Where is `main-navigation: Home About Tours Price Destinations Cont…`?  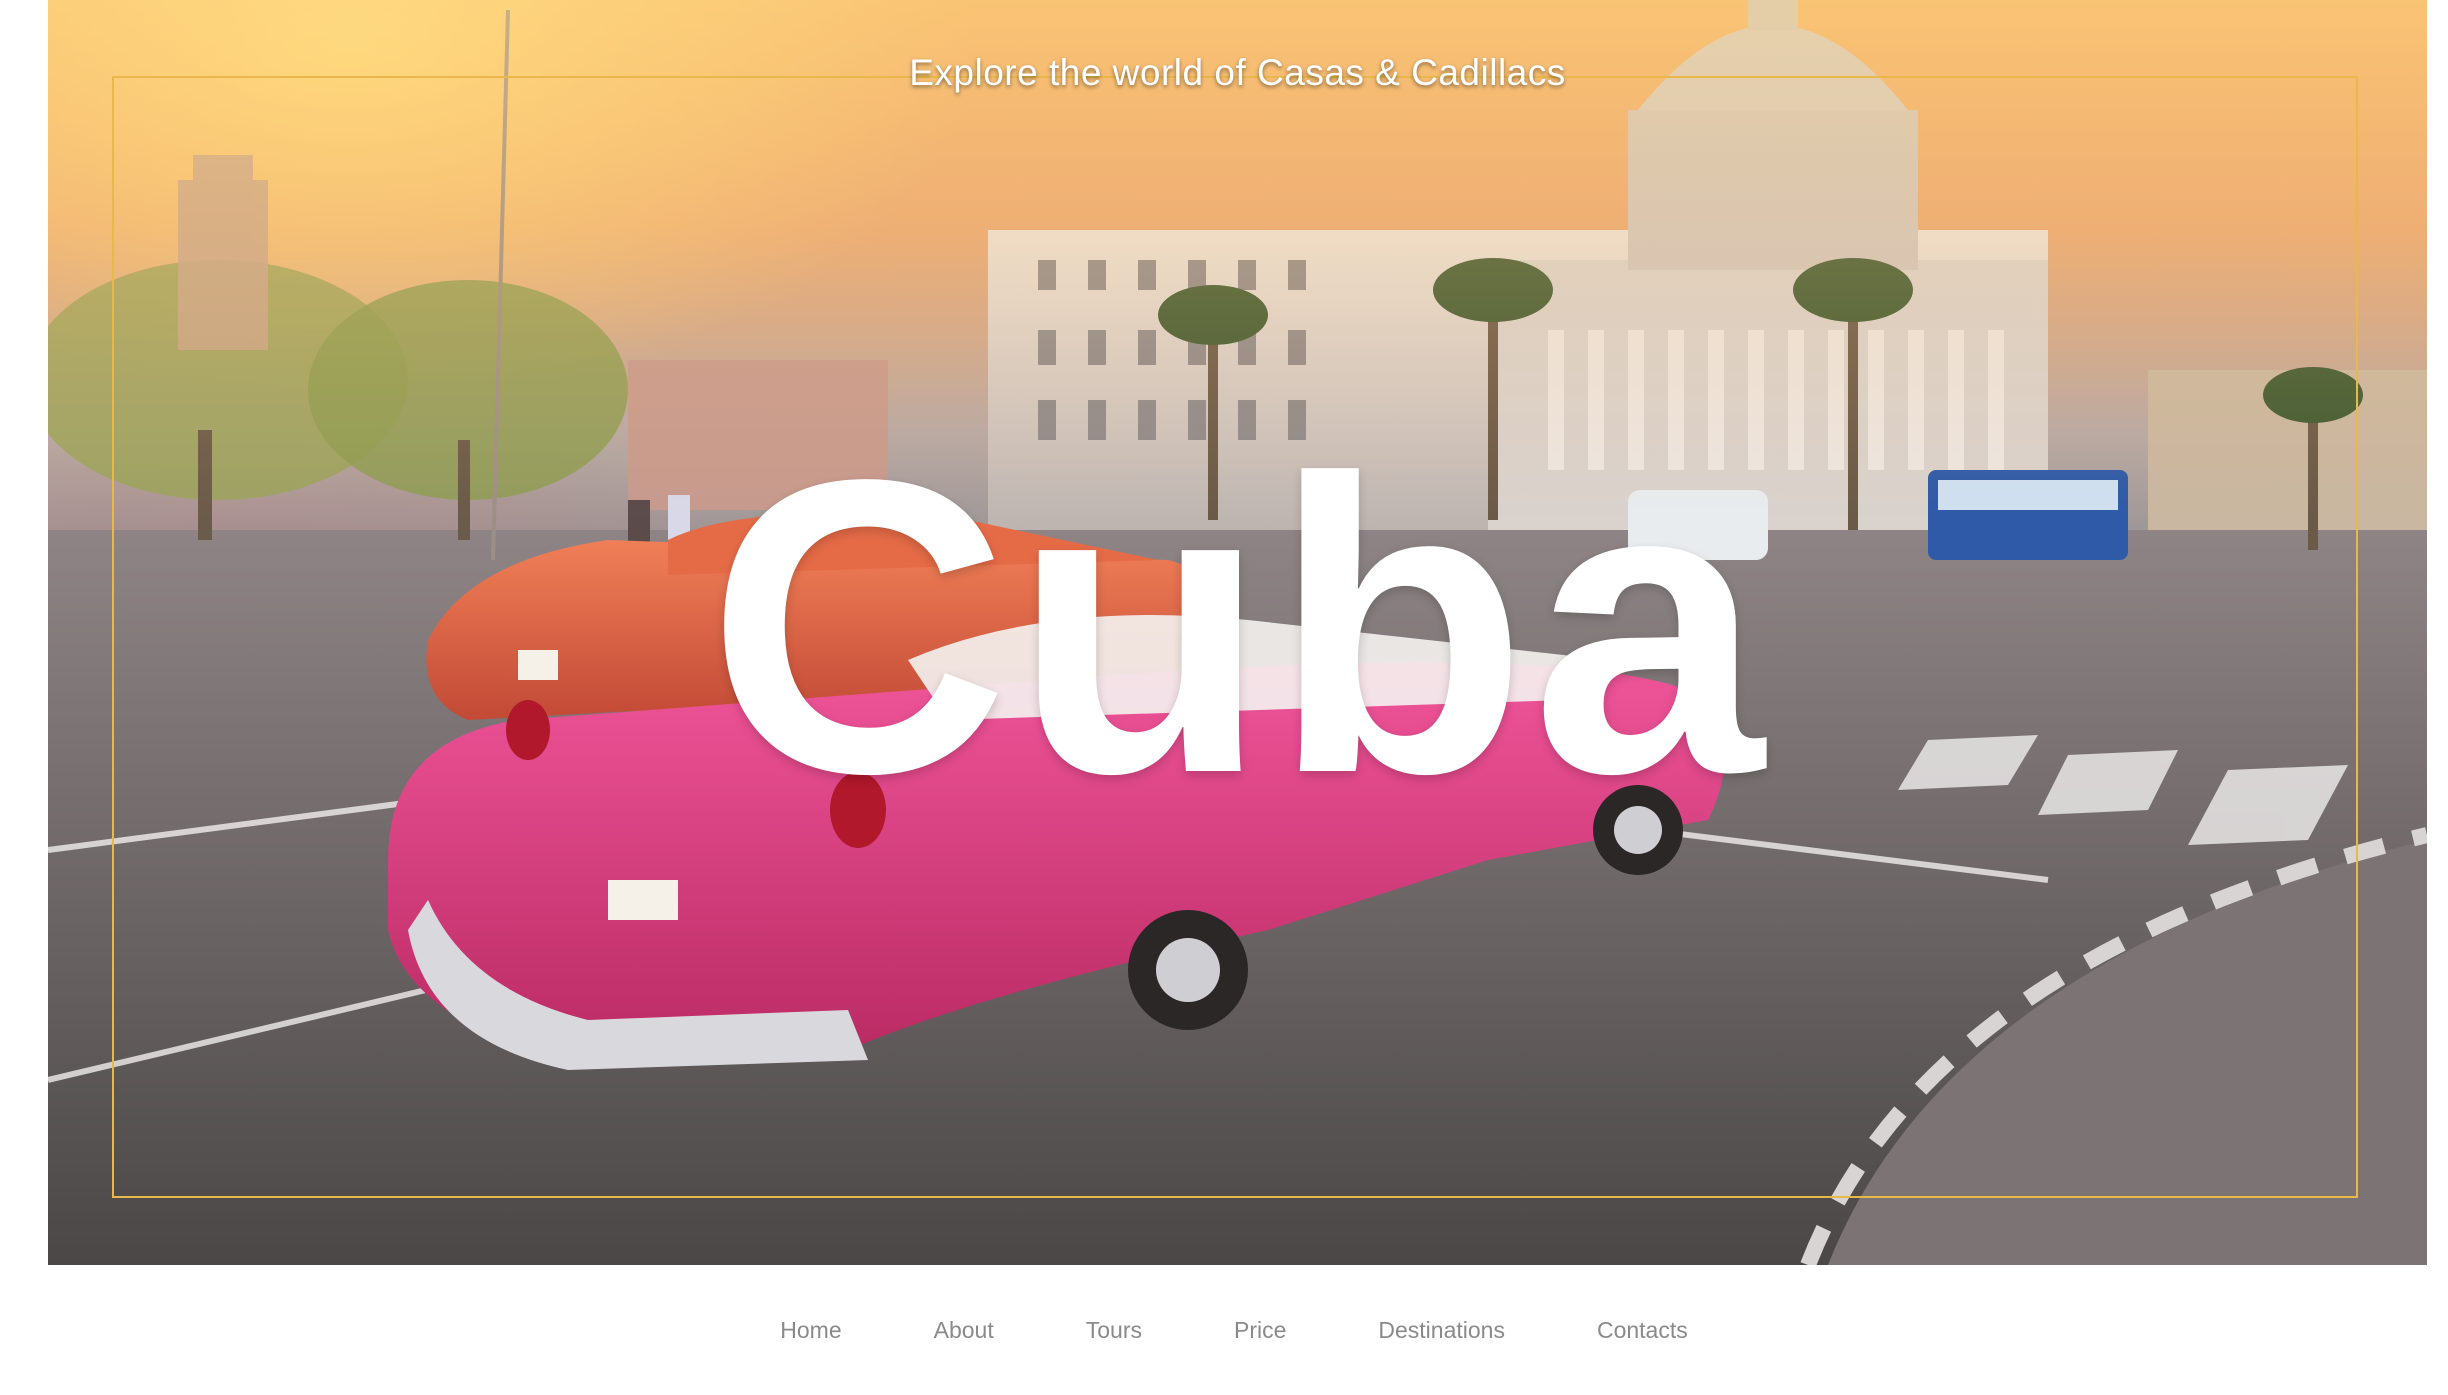 main-navigation: Home About Tours Price Destinations Cont… is located at coordinates (1224, 1330).